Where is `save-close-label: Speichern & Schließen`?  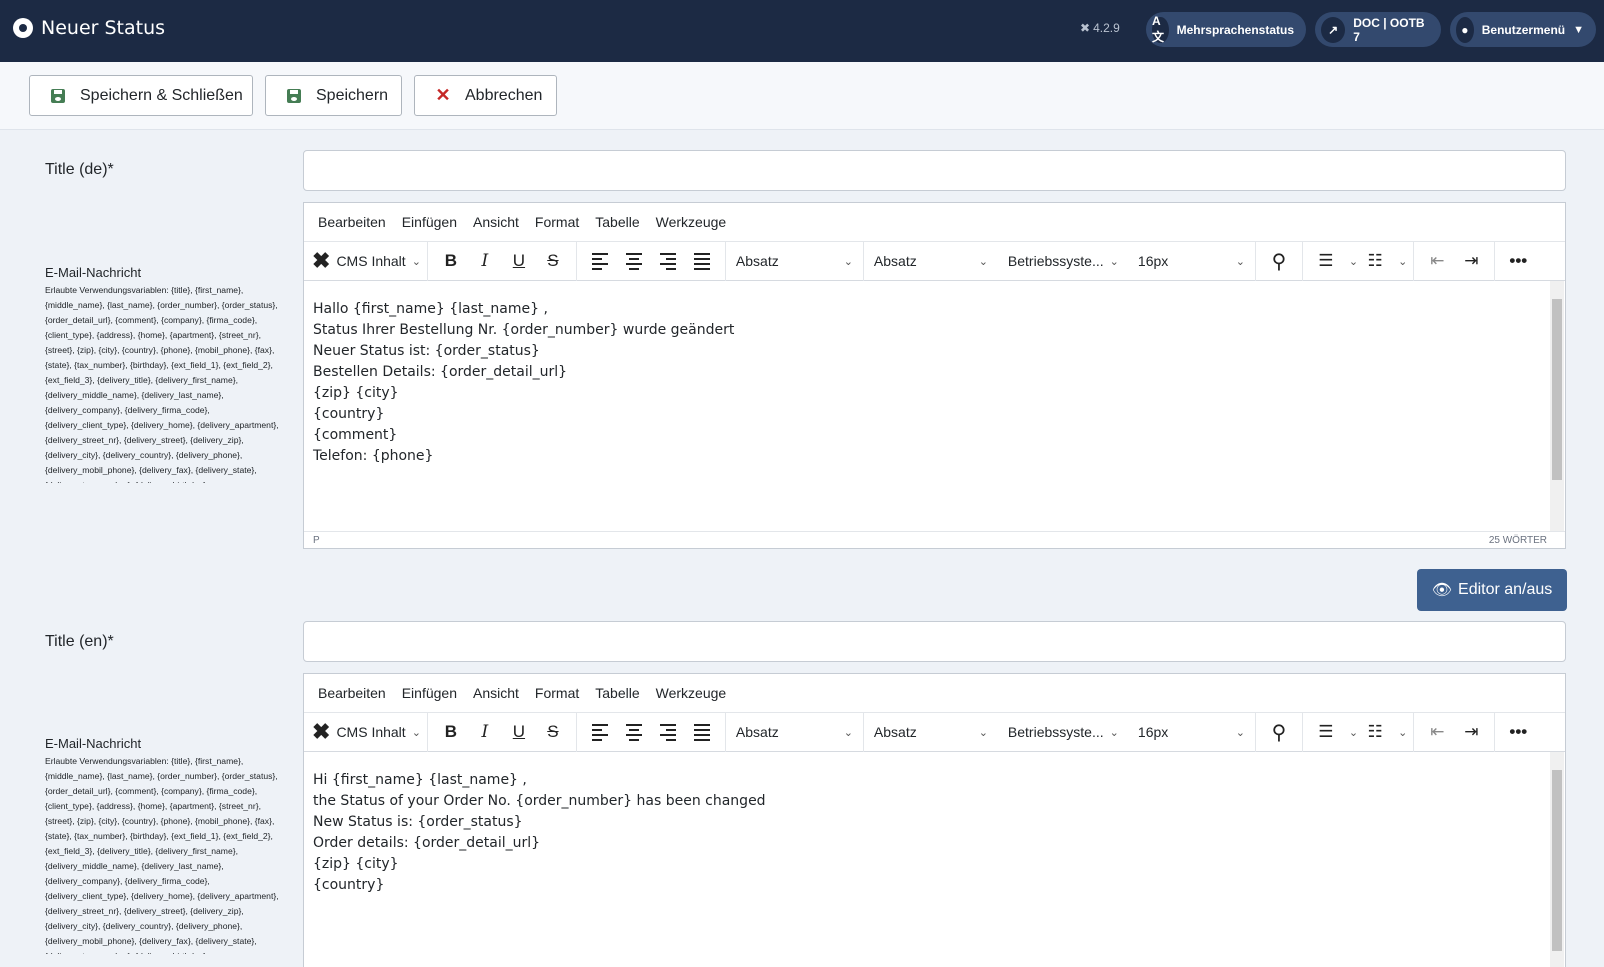 save-close-label: Speichern & Schließen is located at coordinates (161, 95).